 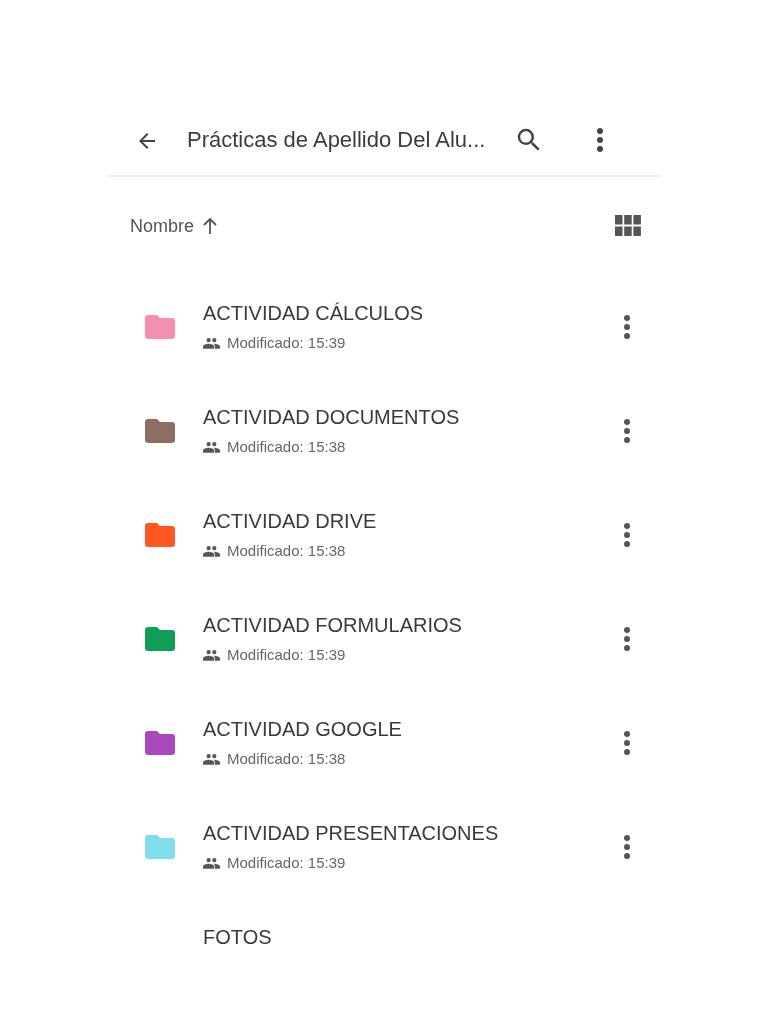 What do you see at coordinates (432, 313) in the screenshot?
I see `folder-name: ACTIVIDAD CÁLCULOS` at bounding box center [432, 313].